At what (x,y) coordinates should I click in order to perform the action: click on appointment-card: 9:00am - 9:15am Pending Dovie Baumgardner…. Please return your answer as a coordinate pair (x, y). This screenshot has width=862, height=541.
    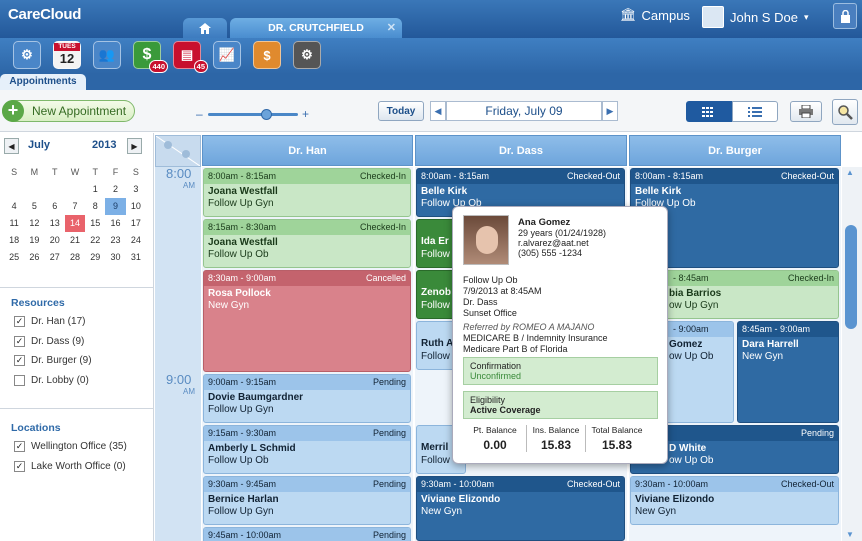
    Looking at the image, I should click on (307, 398).